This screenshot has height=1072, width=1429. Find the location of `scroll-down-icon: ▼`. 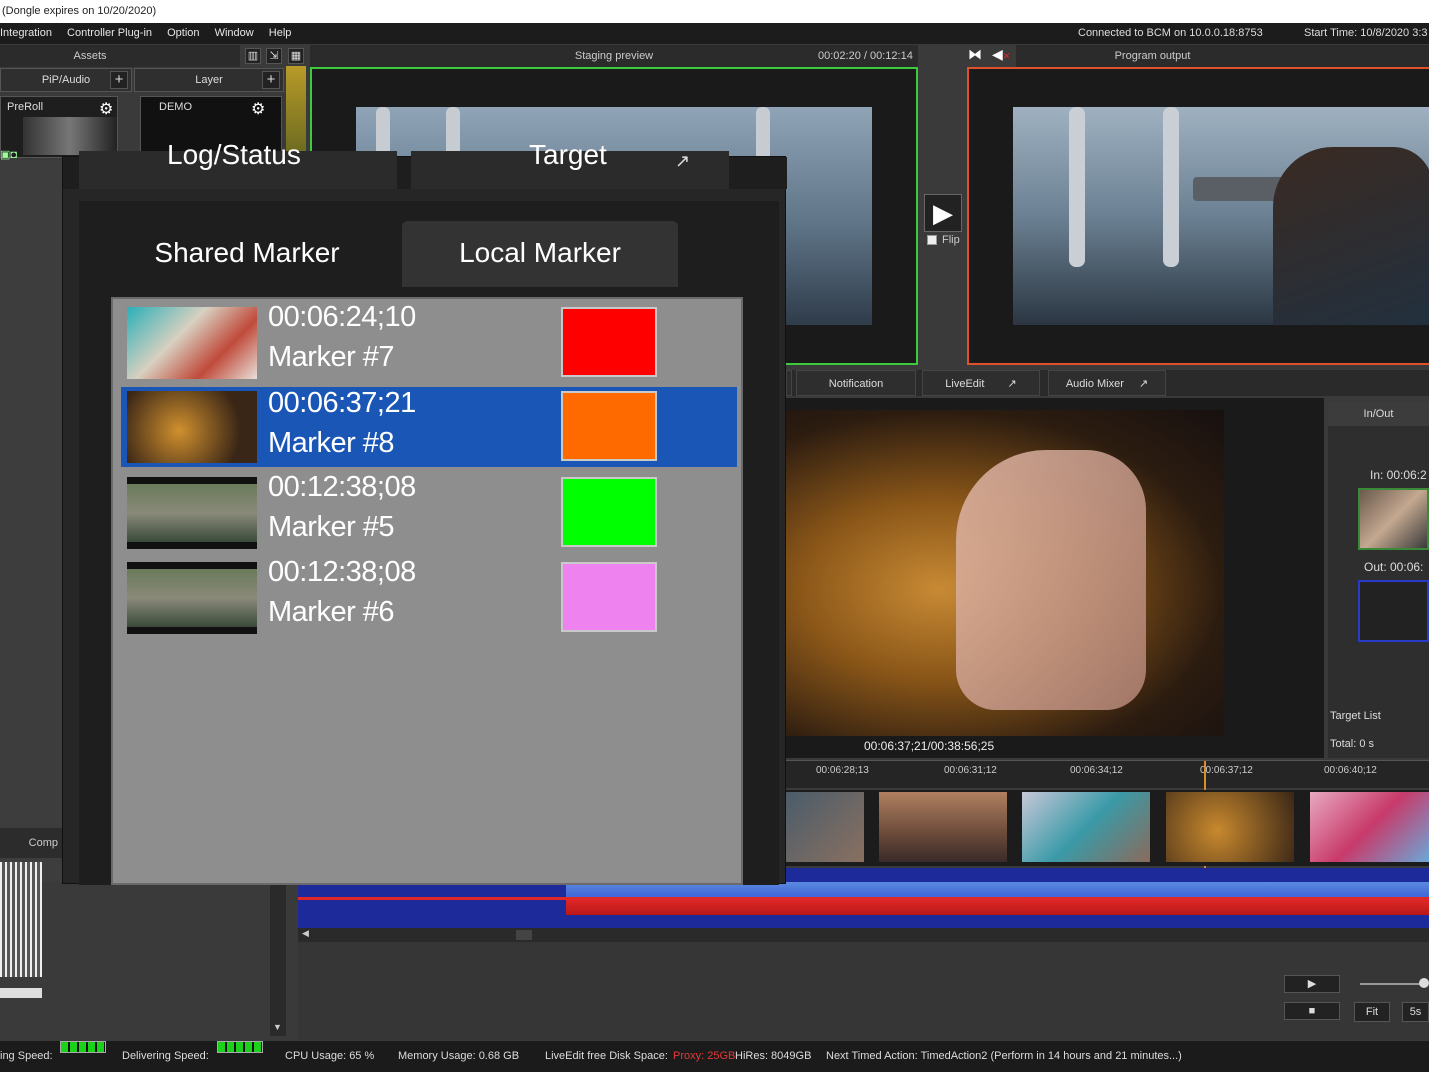

scroll-down-icon: ▼ is located at coordinates (277, 1027).